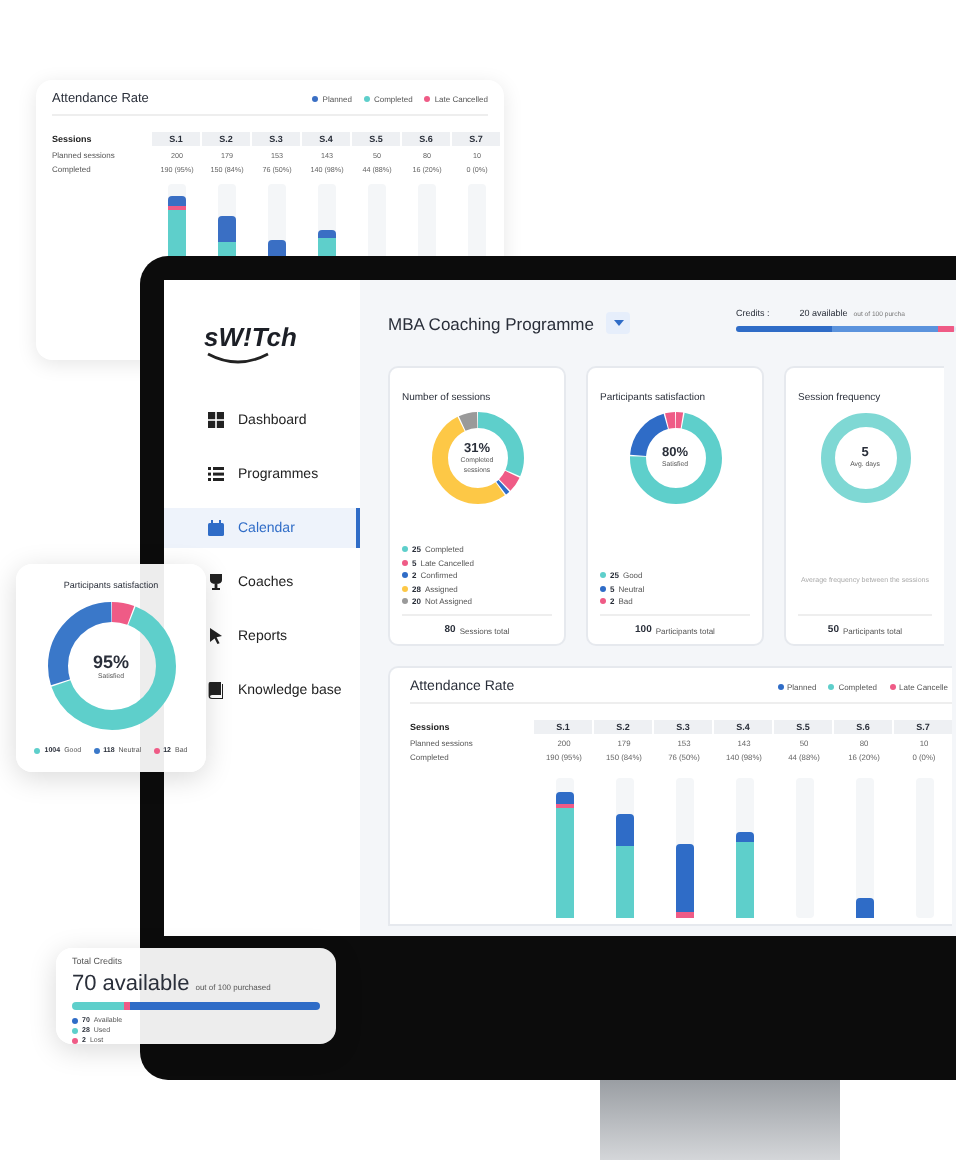 Image resolution: width=956 pixels, height=1160 pixels. I want to click on dropdown-button, so click(618, 323).